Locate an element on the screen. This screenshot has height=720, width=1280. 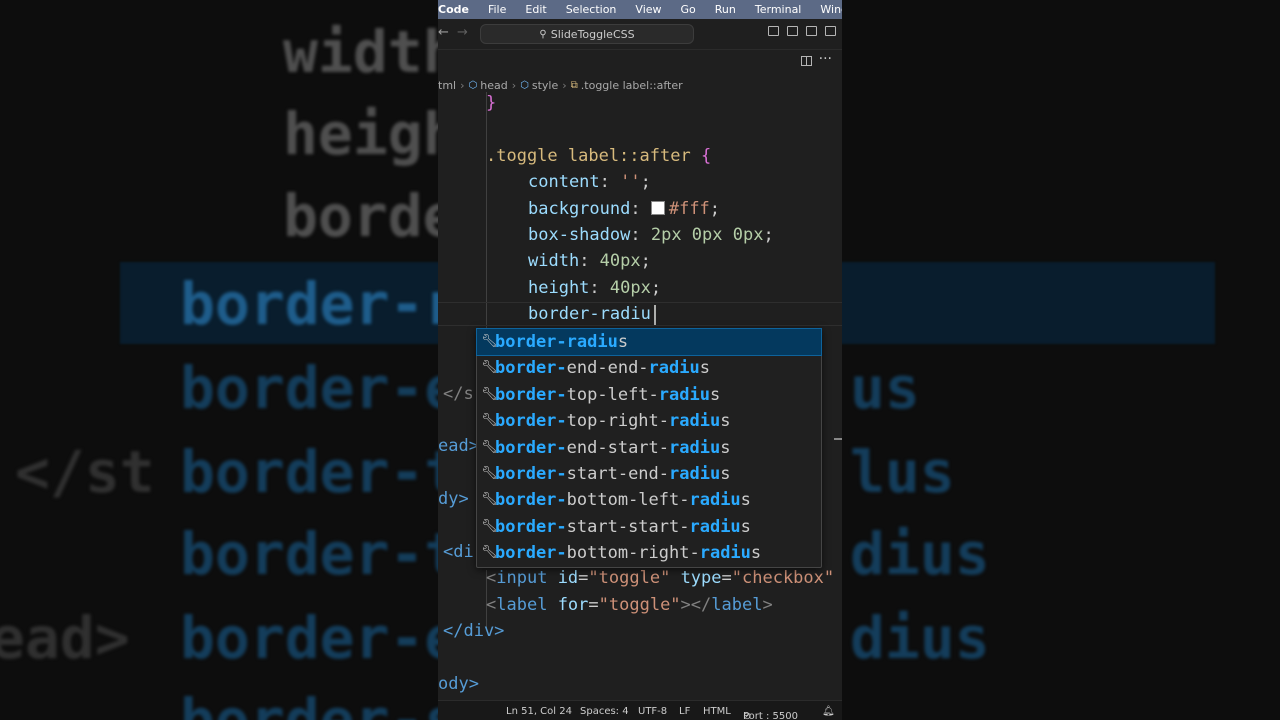
suggestion-item: 🔧︎ border-bottom-left-radius is located at coordinates (649, 500).